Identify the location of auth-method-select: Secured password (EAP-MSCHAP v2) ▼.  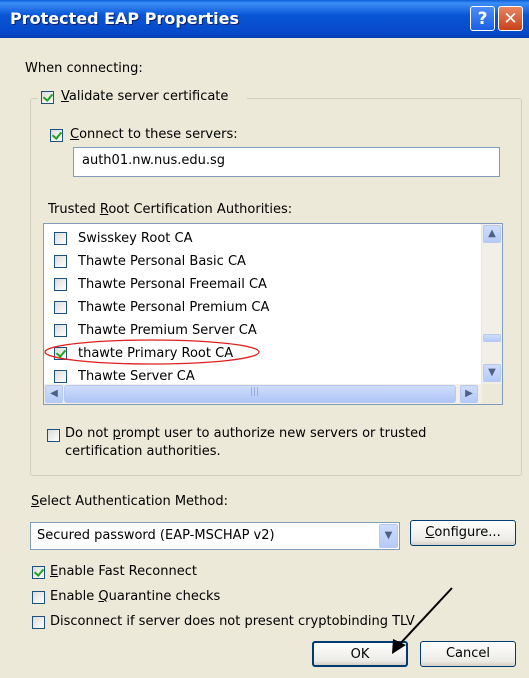
(215, 536).